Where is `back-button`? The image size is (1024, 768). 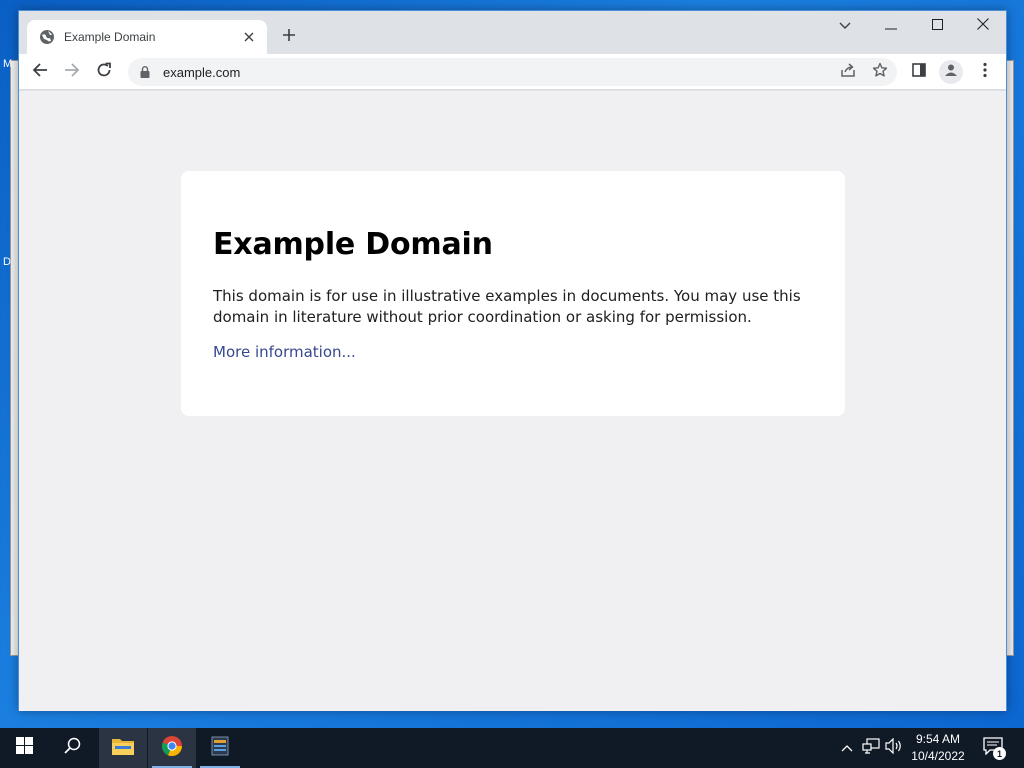
back-button is located at coordinates (40, 72).